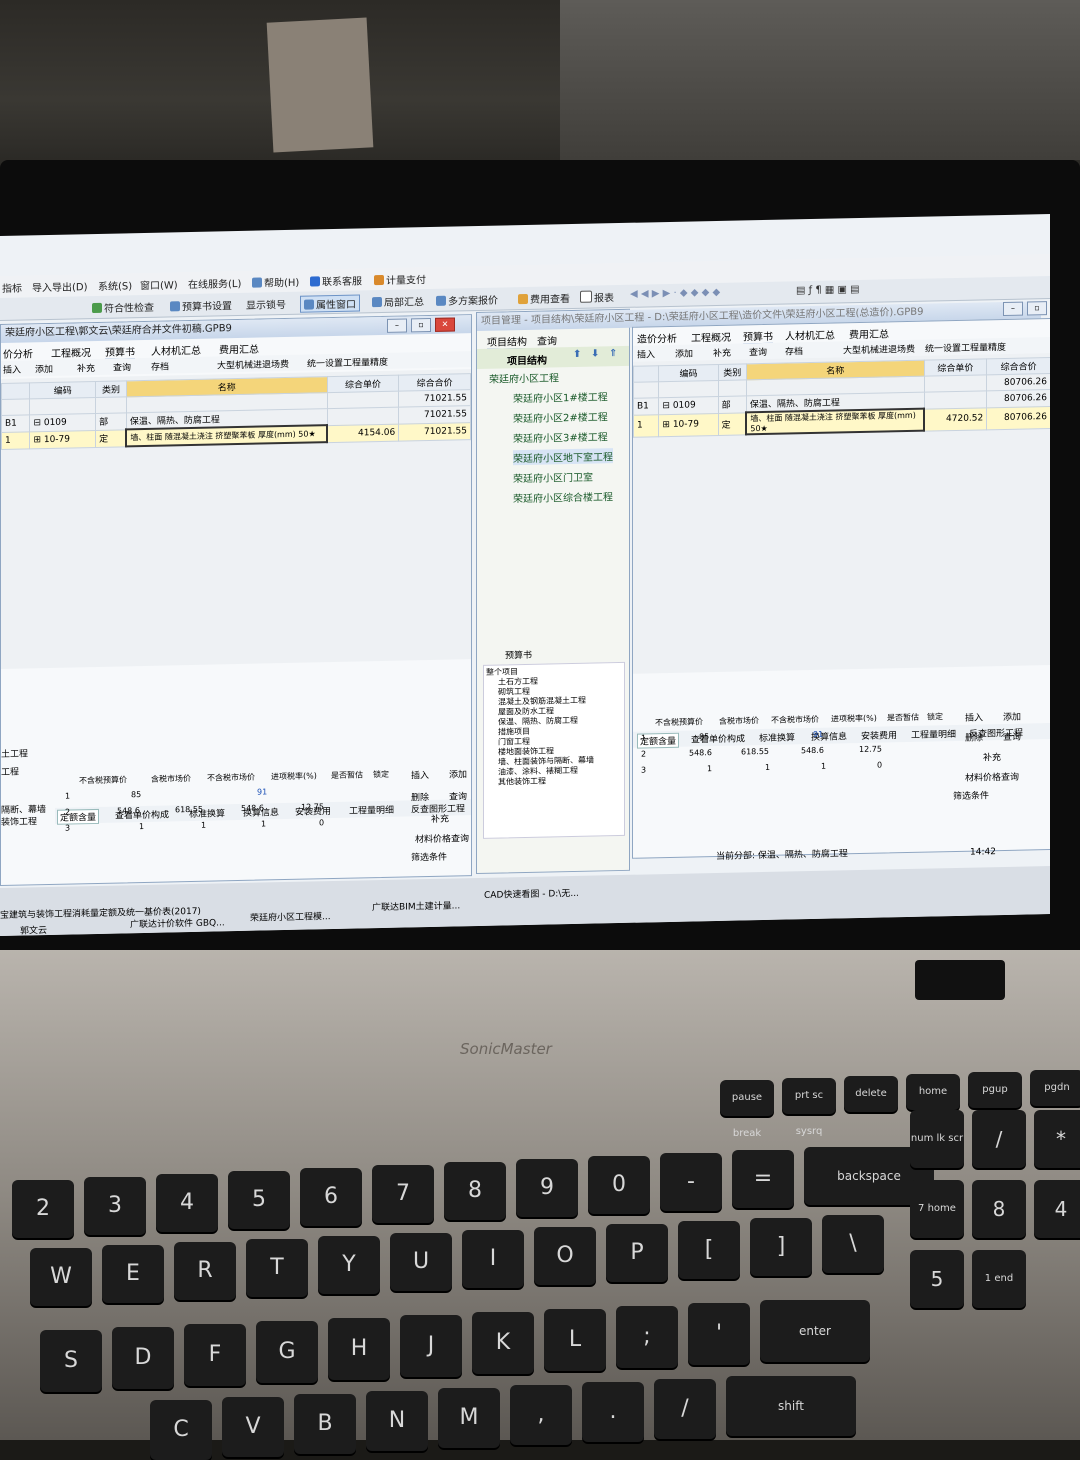  What do you see at coordinates (595, 353) in the screenshot?
I see `move-down-icon: ⬇` at bounding box center [595, 353].